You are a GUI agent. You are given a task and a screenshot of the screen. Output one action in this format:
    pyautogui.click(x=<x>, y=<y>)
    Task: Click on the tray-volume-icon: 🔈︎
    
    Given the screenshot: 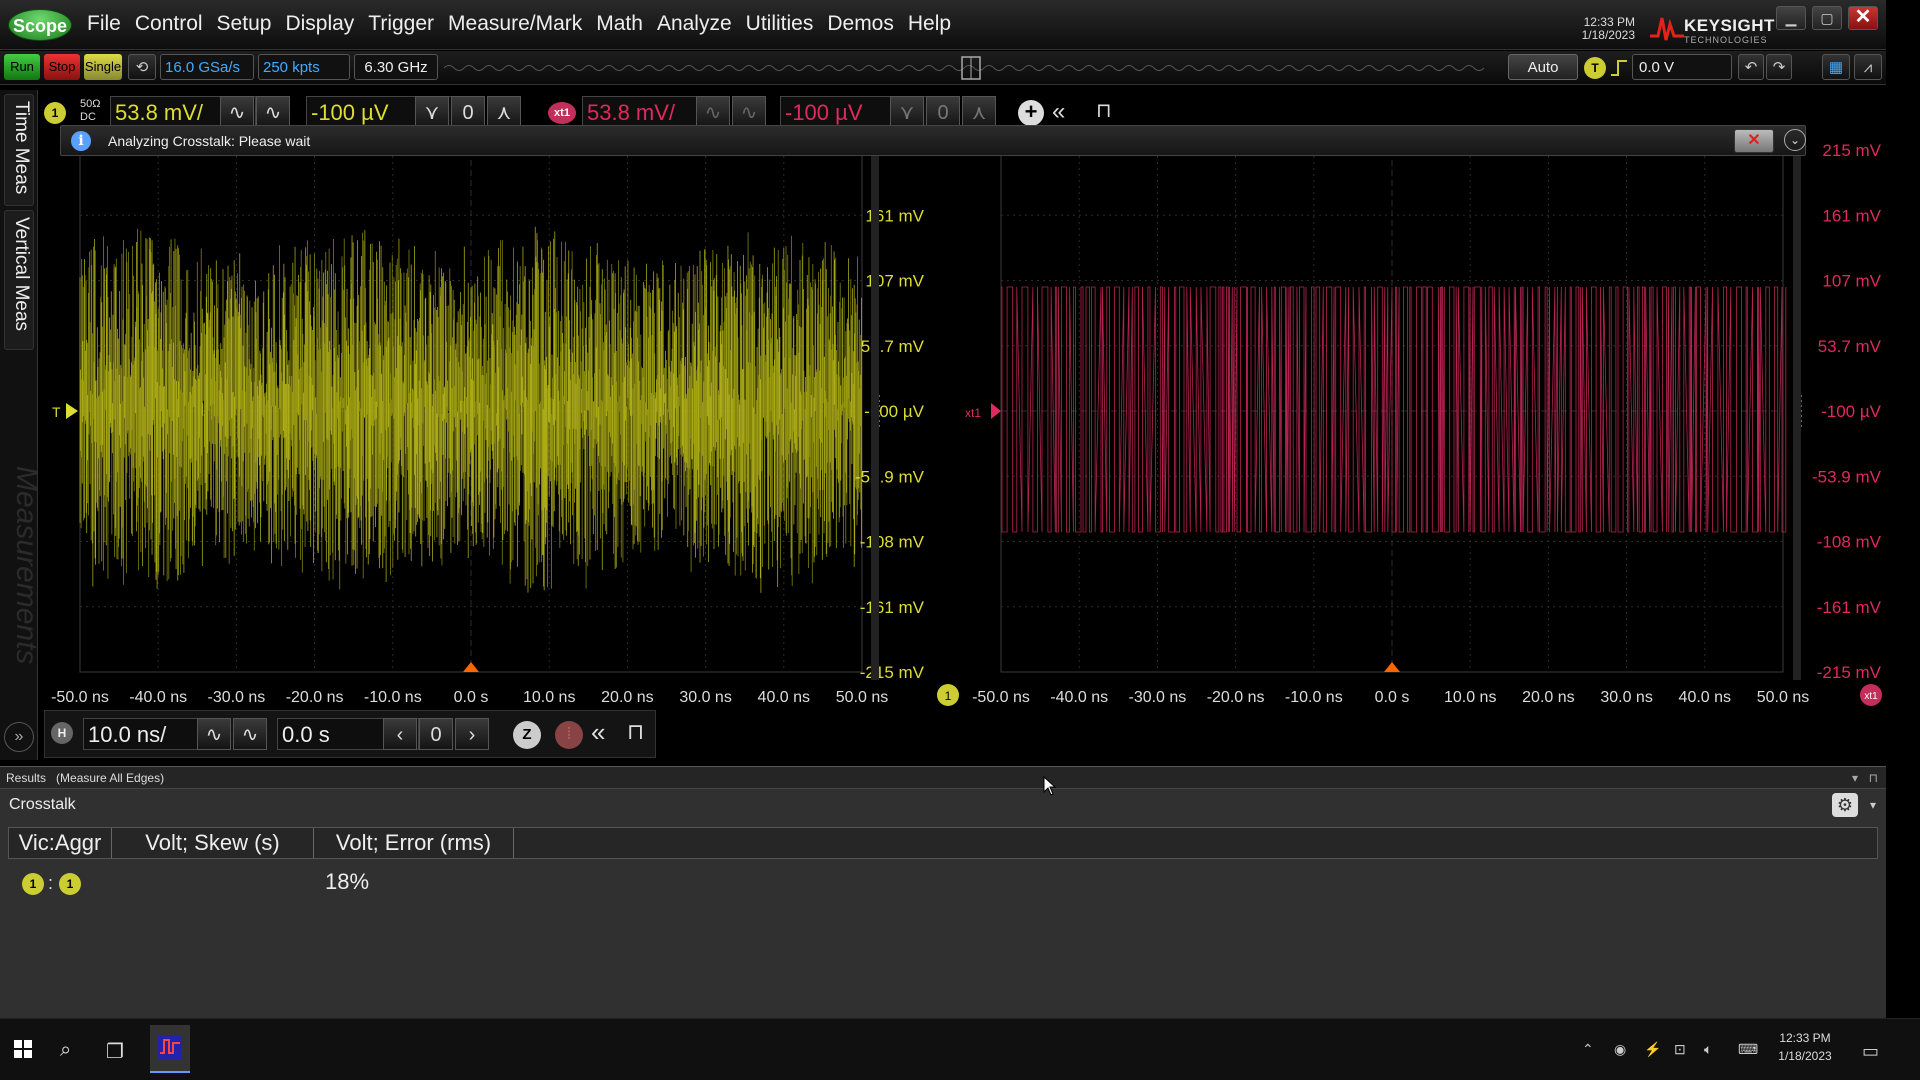 What is the action you would take?
    pyautogui.click(x=1708, y=1049)
    